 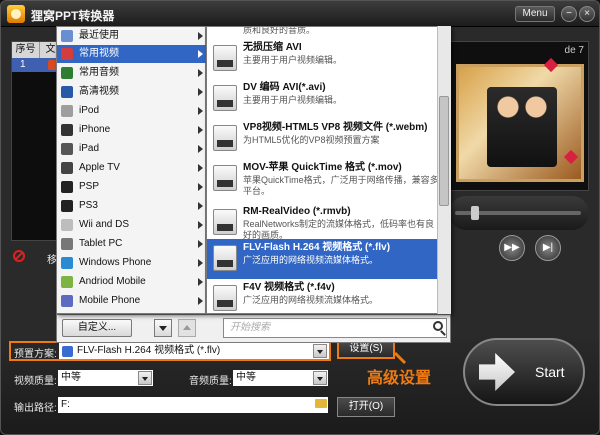 What do you see at coordinates (112, 281) in the screenshot?
I see `category-label: Andriod Mobile` at bounding box center [112, 281].